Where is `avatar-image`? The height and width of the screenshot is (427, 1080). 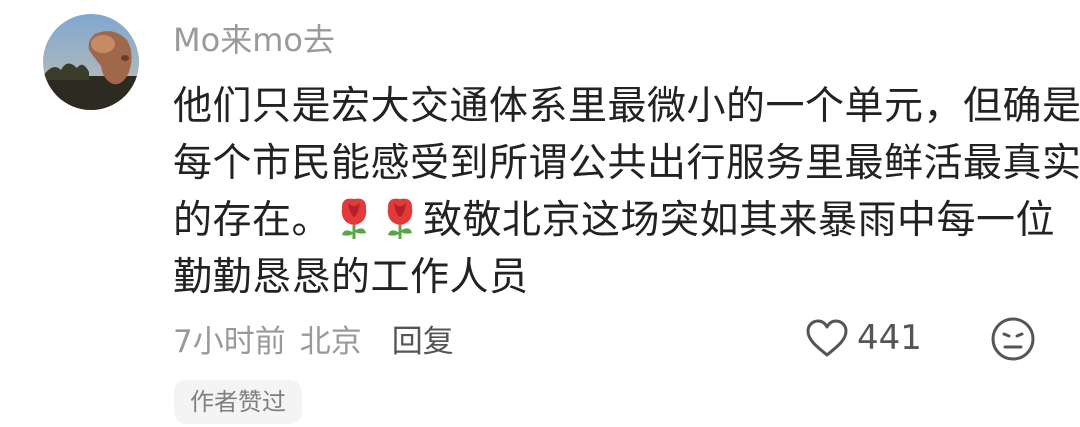 avatar-image is located at coordinates (91, 62).